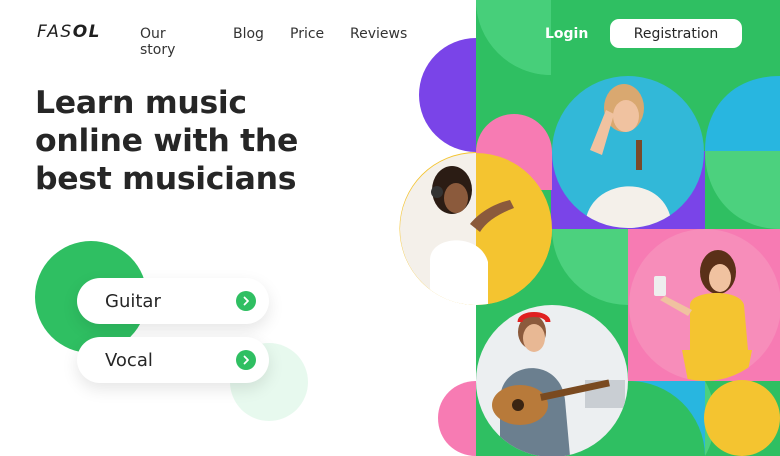 This screenshot has height=456, width=780. What do you see at coordinates (447, 95) in the screenshot?
I see `purple-shape` at bounding box center [447, 95].